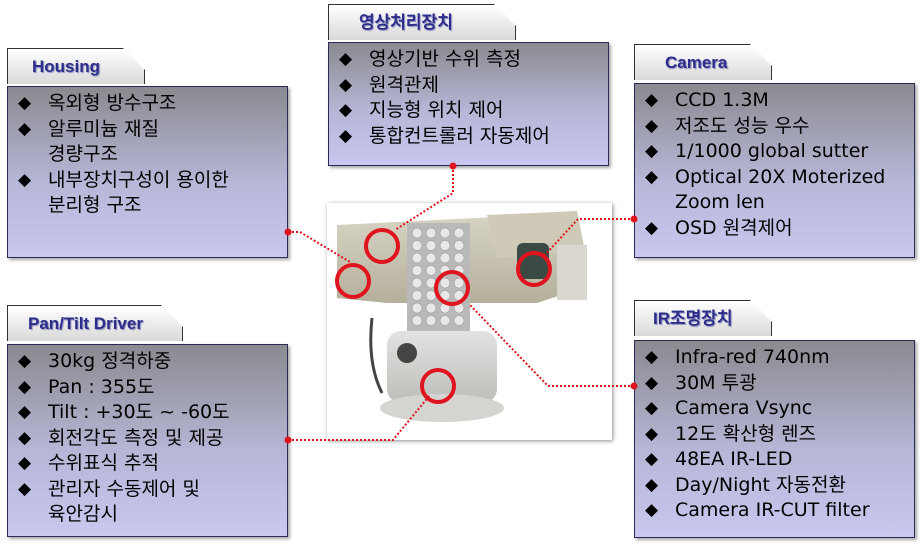 Image resolution: width=923 pixels, height=547 pixels. I want to click on pan-tilt-callout-dot, so click(288, 440).